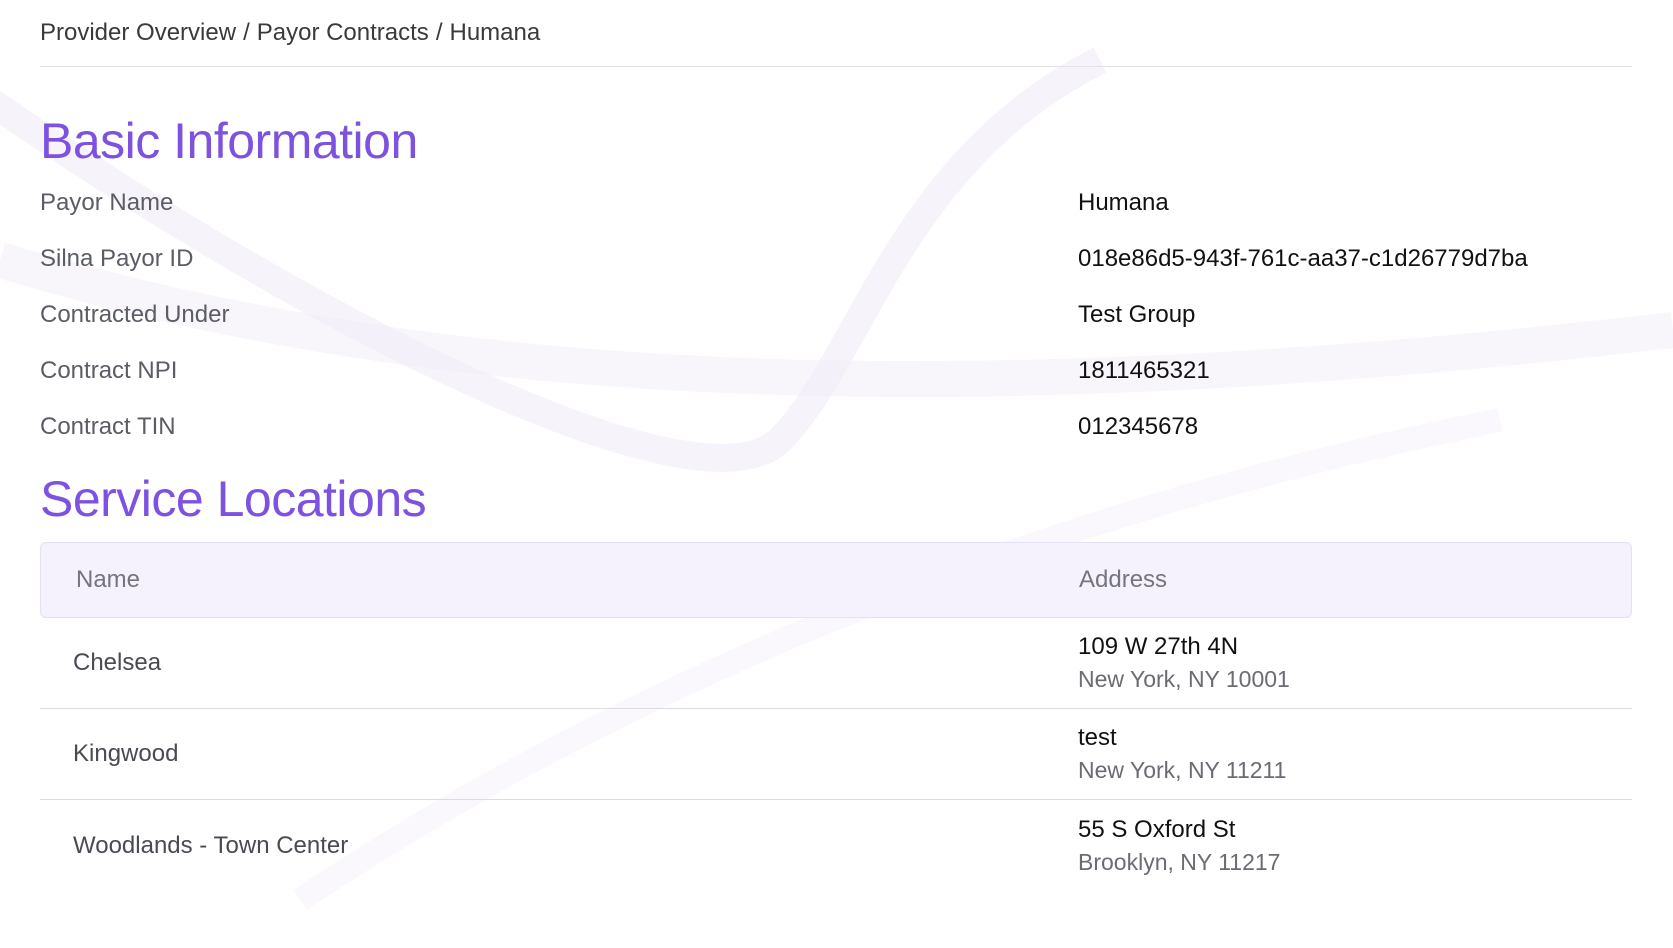  What do you see at coordinates (1179, 861) in the screenshot?
I see `address-line2: Brooklyn, NY 11217` at bounding box center [1179, 861].